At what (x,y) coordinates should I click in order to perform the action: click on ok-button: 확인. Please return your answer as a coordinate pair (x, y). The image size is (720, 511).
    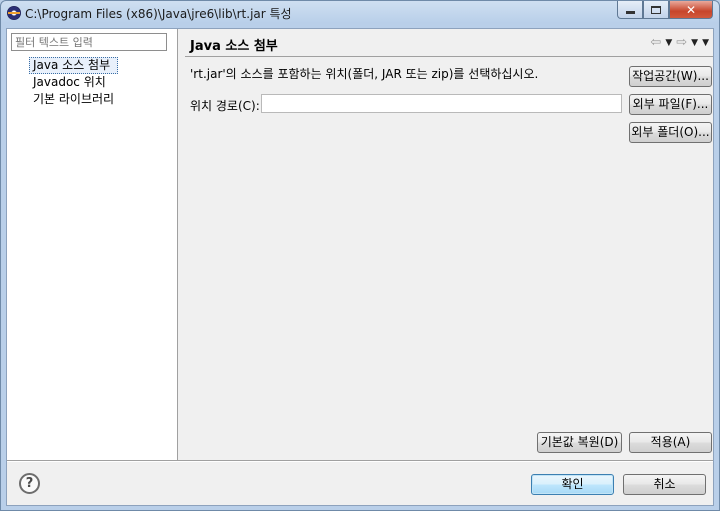
    Looking at the image, I should click on (572, 484).